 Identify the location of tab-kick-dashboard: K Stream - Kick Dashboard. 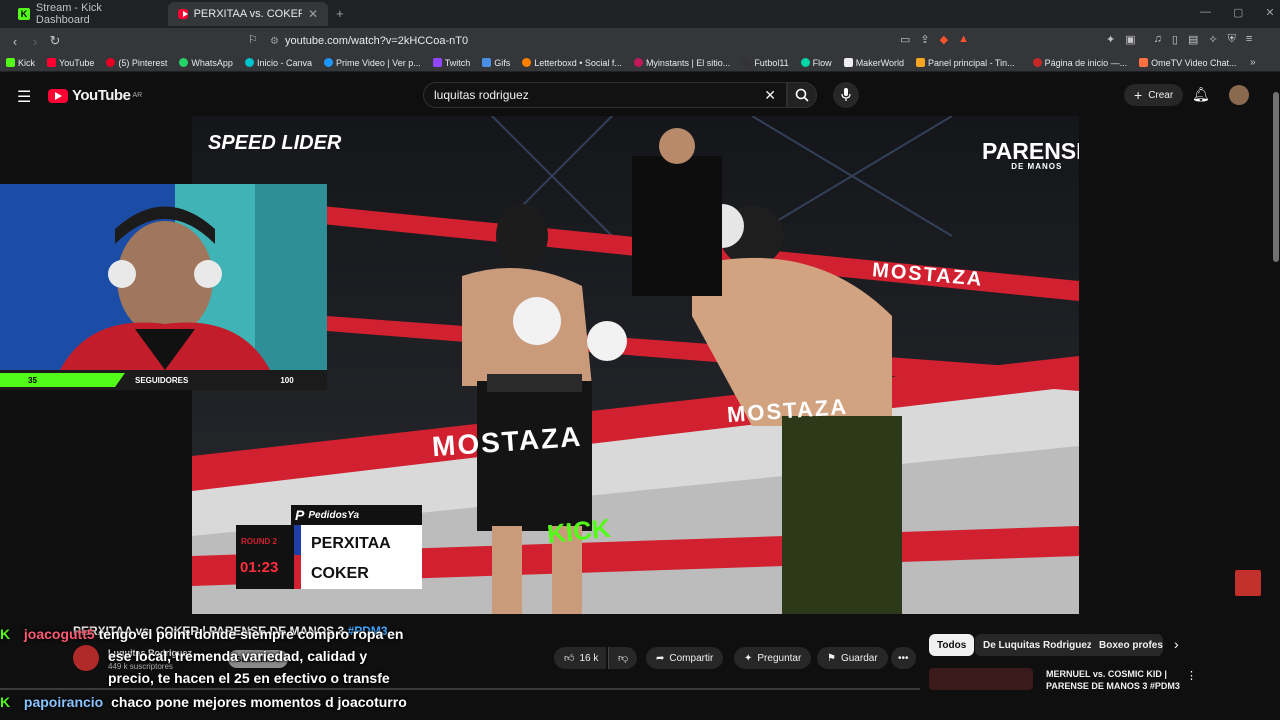
(88, 14).